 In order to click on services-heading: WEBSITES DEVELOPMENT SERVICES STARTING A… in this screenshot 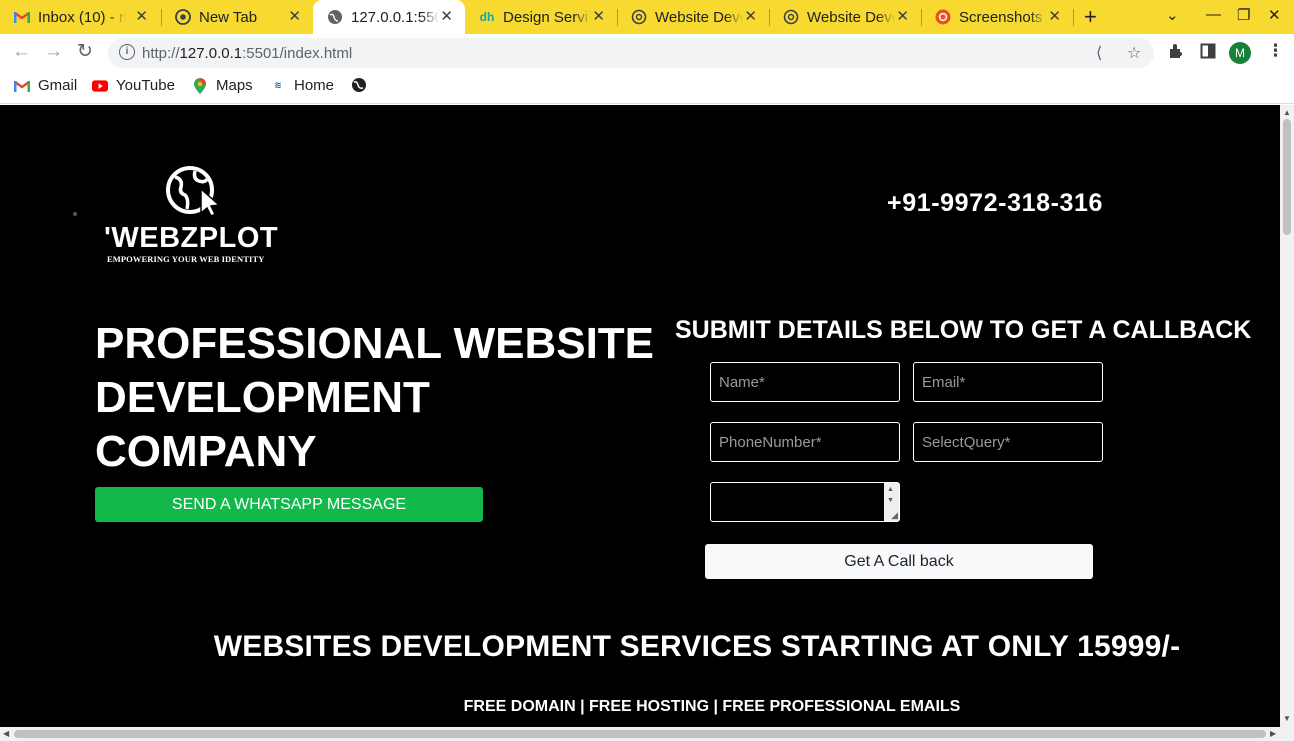, I will do `click(697, 646)`.